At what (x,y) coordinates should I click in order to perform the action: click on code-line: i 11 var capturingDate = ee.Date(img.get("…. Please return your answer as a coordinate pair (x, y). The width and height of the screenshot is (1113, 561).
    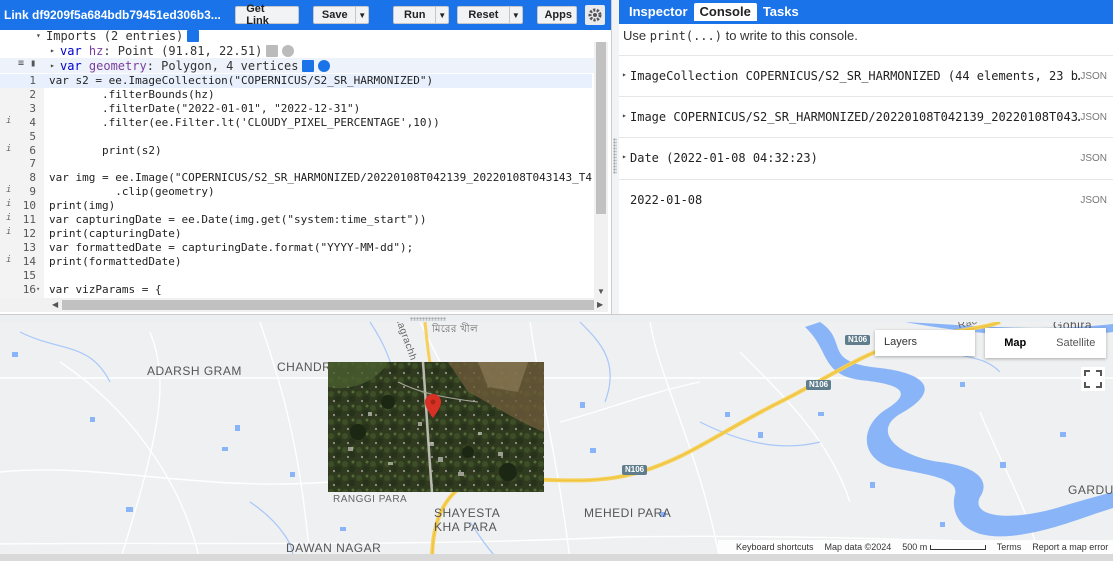
    Looking at the image, I should click on (296, 220).